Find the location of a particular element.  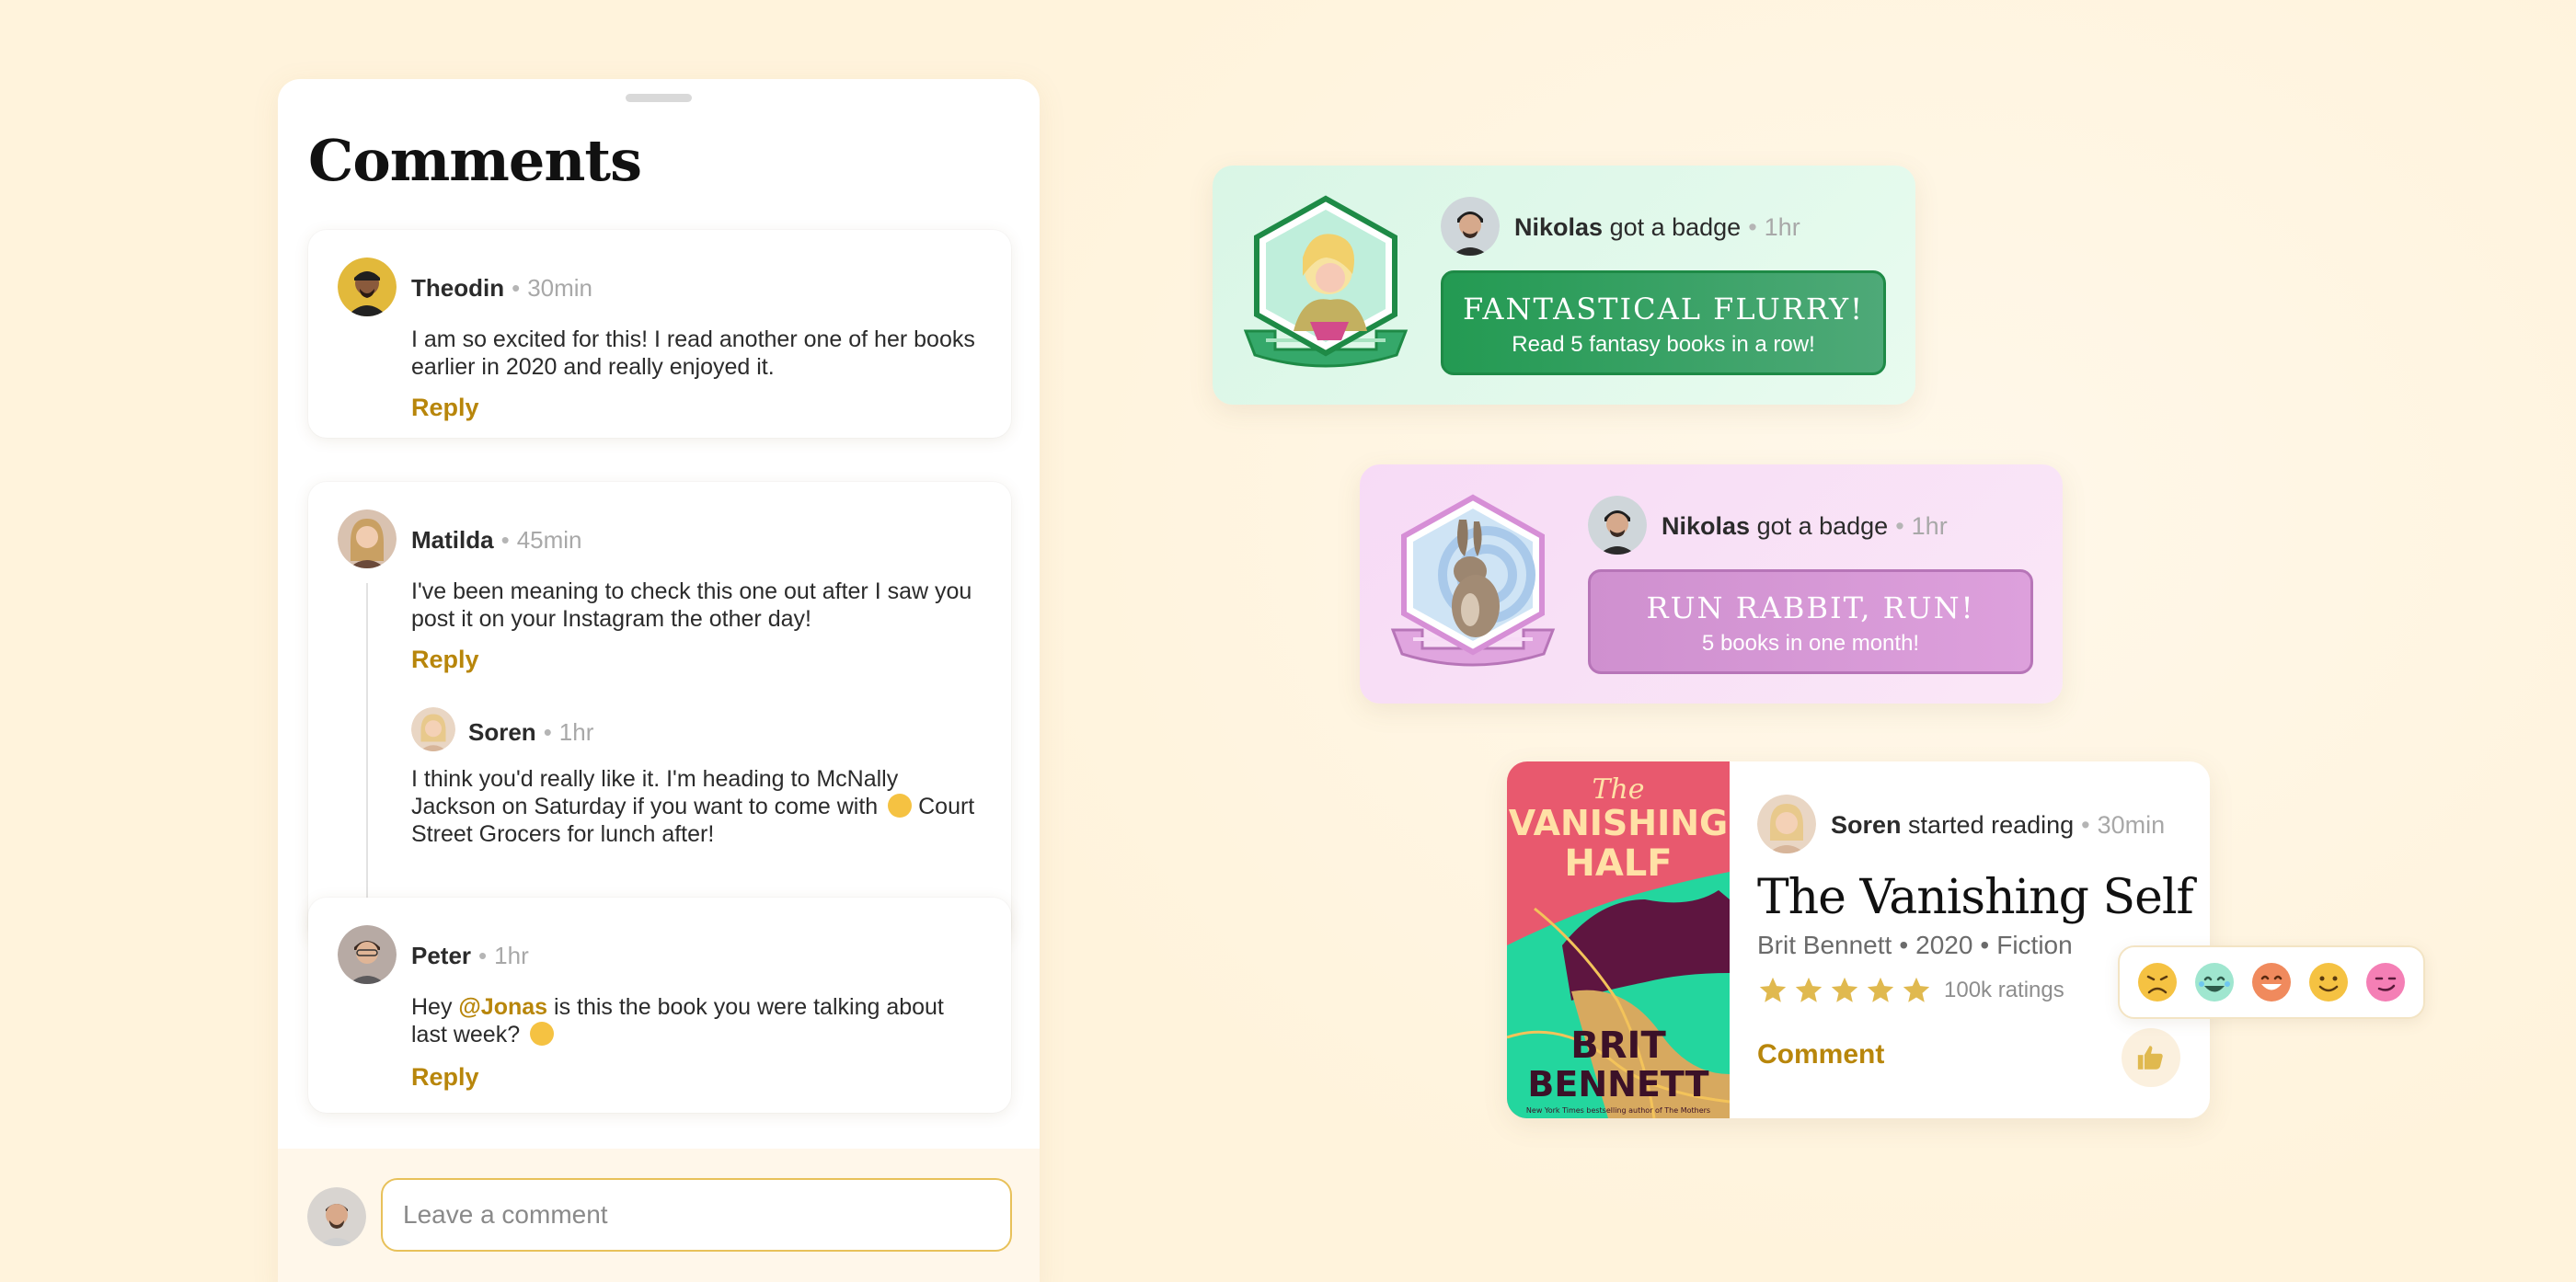

fantasy-badge-icon is located at coordinates (1325, 285).